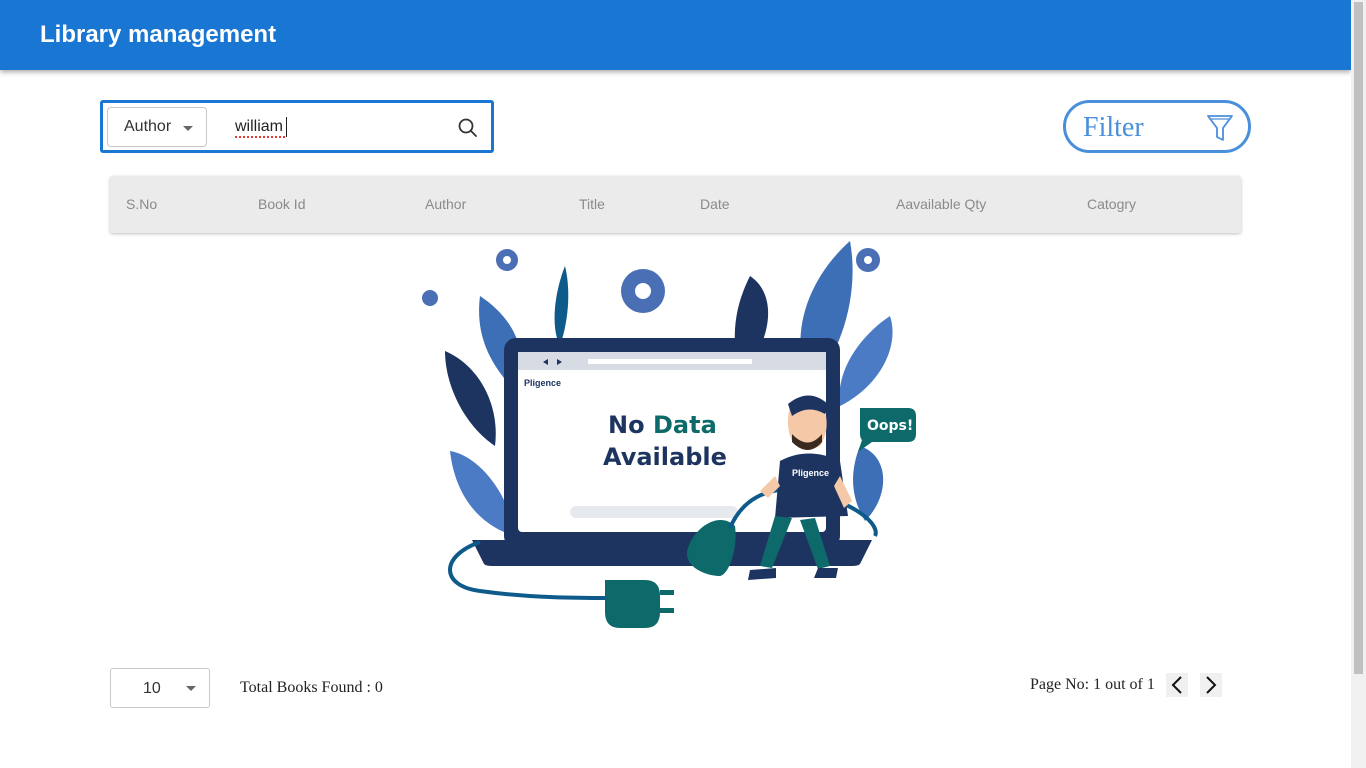 Image resolution: width=1366 pixels, height=768 pixels. I want to click on no-data-word-available: Available, so click(665, 457).